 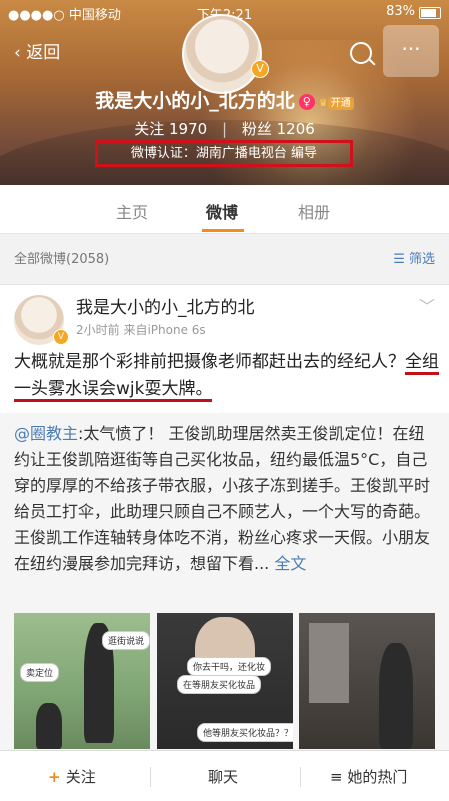 What do you see at coordinates (80, 777) in the screenshot?
I see `follow-button-label: 关注` at bounding box center [80, 777].